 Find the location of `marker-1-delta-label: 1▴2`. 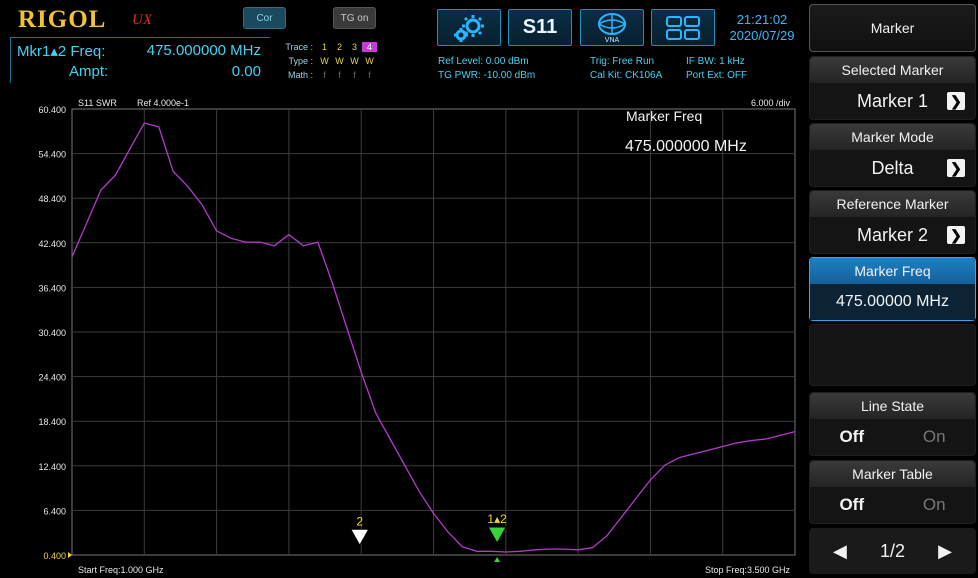

marker-1-delta-label: 1▴2 is located at coordinates (497, 519).